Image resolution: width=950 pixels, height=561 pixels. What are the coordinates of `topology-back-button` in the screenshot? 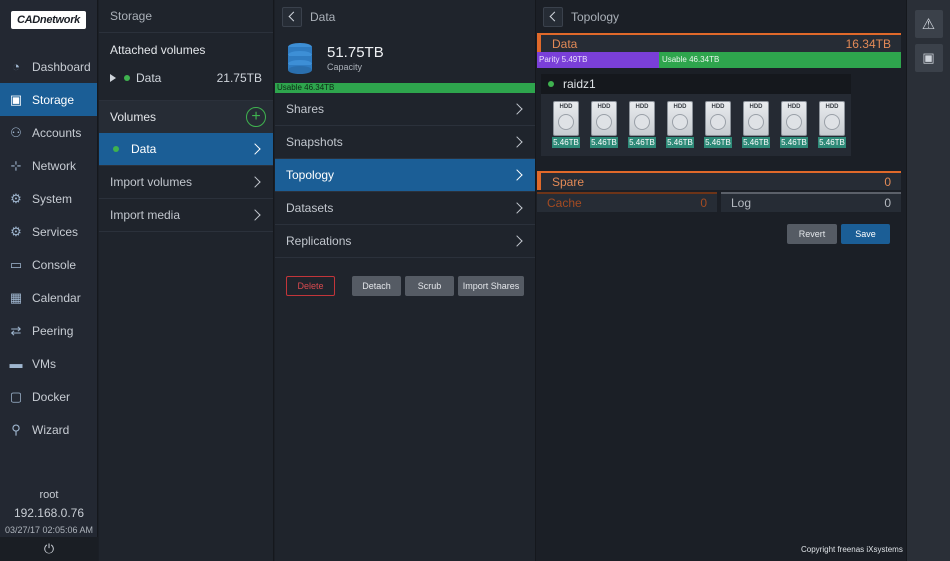 It's located at (553, 16).